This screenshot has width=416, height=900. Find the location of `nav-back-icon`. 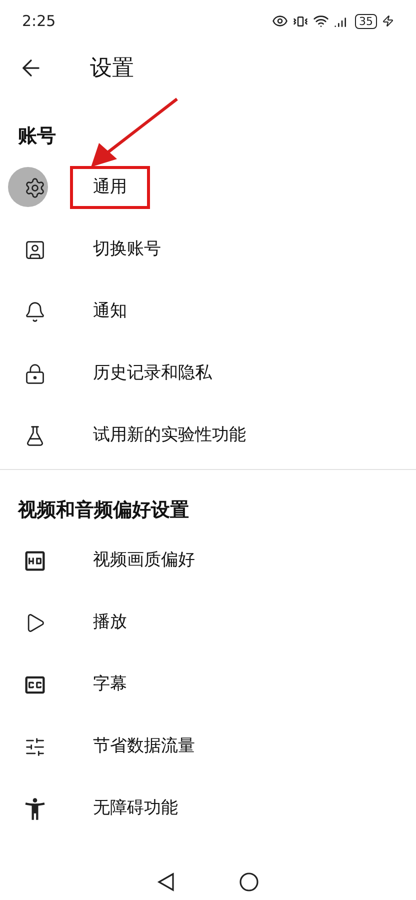

nav-back-icon is located at coordinates (166, 882).